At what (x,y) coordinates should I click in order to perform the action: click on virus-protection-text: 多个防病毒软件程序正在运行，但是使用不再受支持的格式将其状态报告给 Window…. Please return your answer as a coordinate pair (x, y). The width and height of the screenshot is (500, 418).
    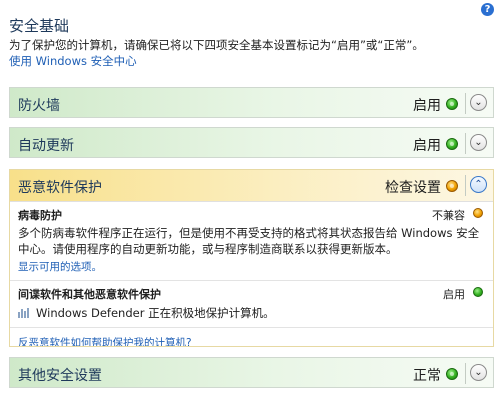
    Looking at the image, I should click on (249, 241).